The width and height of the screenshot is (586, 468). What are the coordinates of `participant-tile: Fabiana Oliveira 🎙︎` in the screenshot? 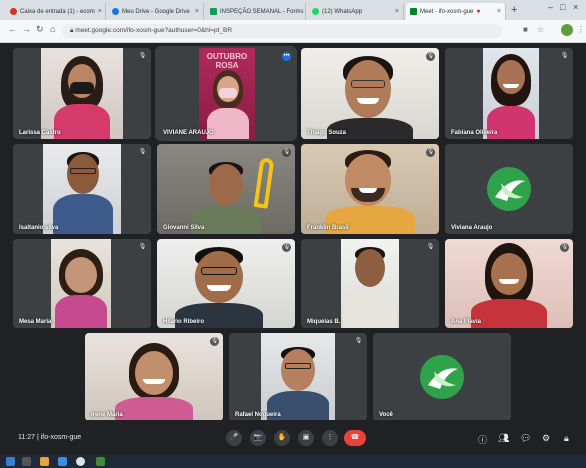 It's located at (509, 93).